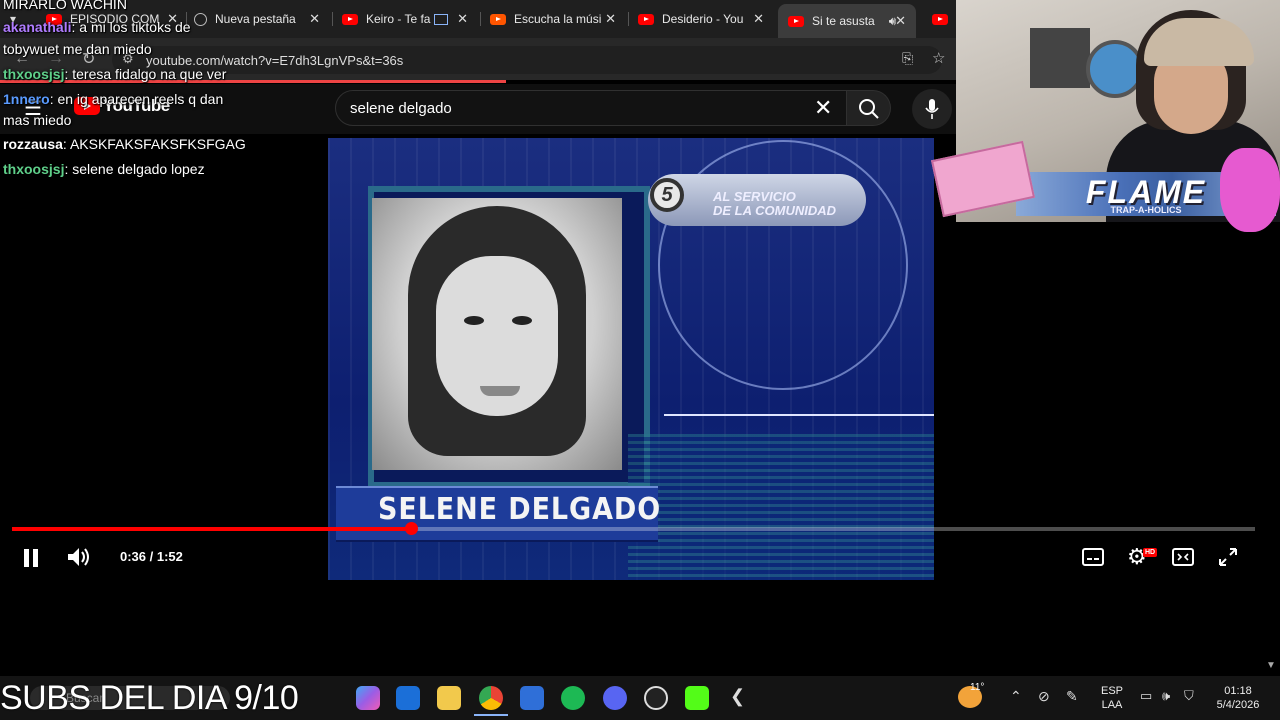 The width and height of the screenshot is (1280, 720). I want to click on hd-badge: HD, so click(1150, 552).